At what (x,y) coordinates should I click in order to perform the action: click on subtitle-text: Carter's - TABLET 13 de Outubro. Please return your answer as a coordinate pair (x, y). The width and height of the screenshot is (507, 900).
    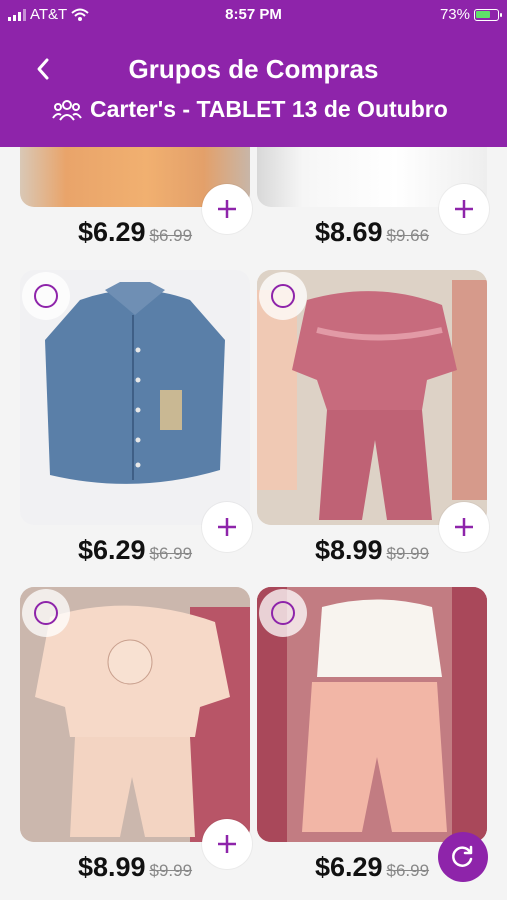
    Looking at the image, I should click on (269, 109).